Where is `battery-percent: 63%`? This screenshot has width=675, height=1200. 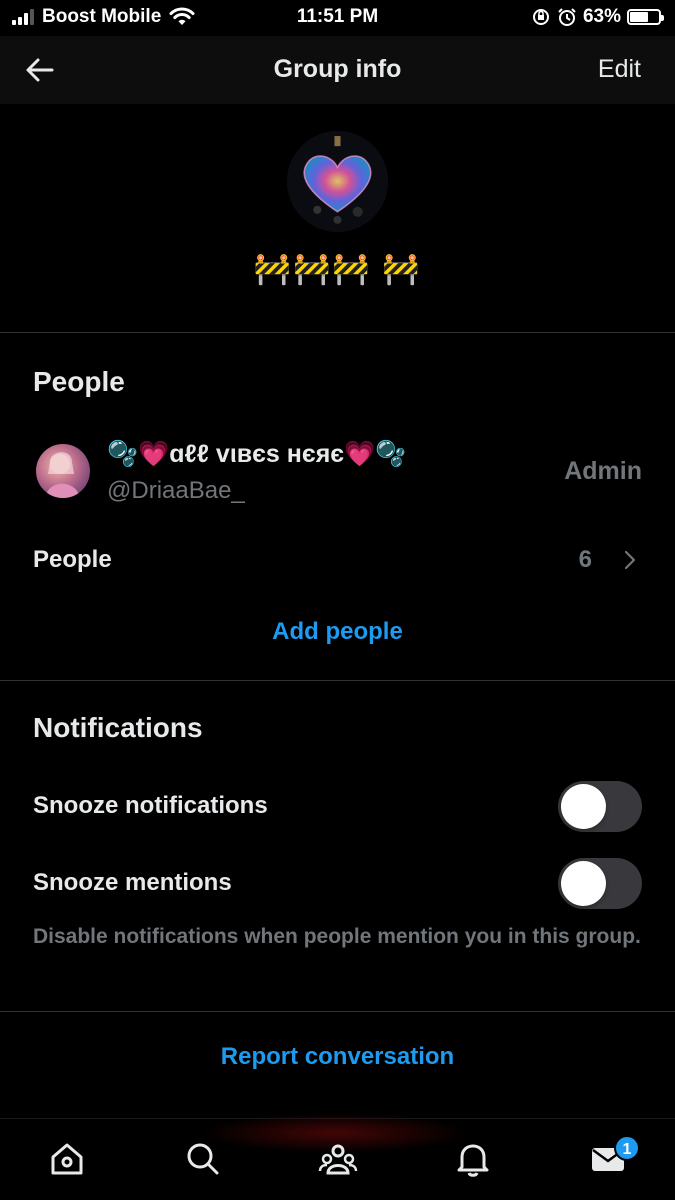 battery-percent: 63% is located at coordinates (601, 16).